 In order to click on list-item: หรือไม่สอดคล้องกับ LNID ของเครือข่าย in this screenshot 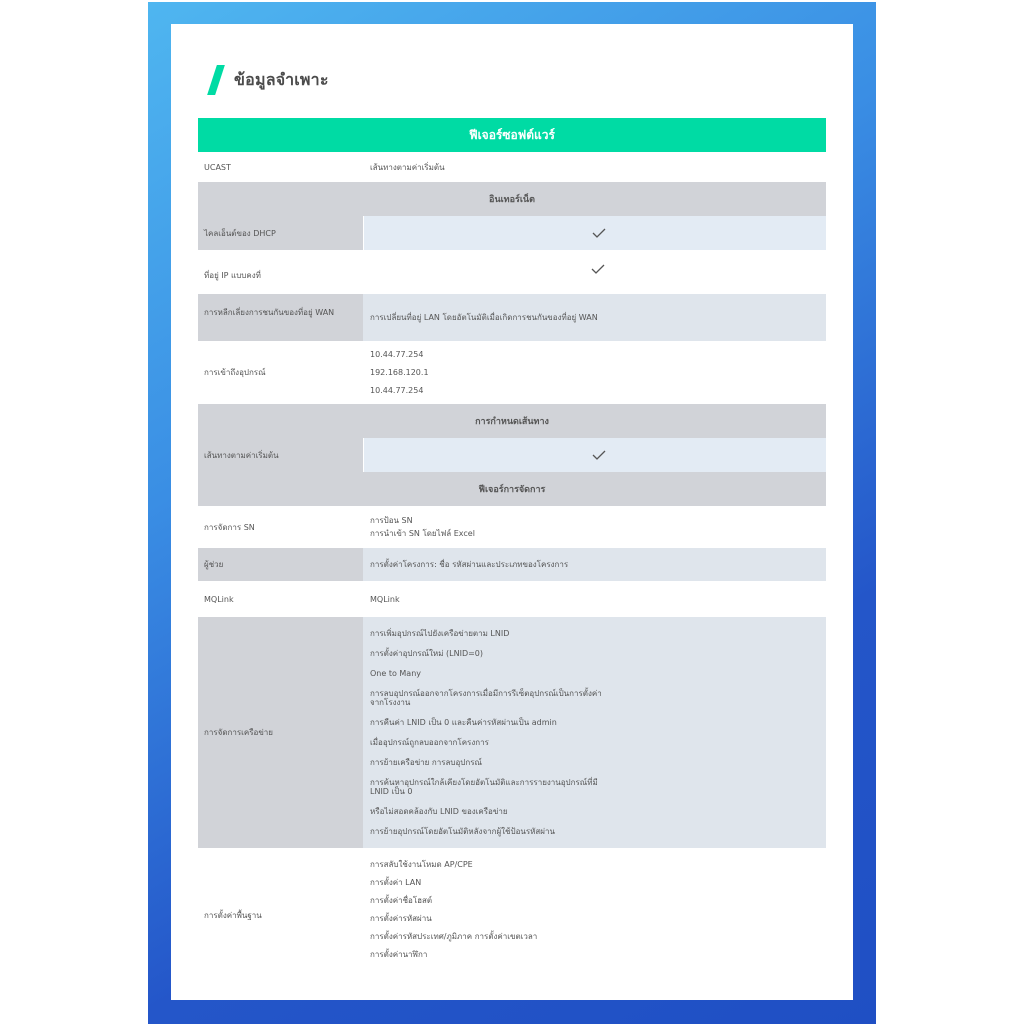, I will do `click(439, 811)`.